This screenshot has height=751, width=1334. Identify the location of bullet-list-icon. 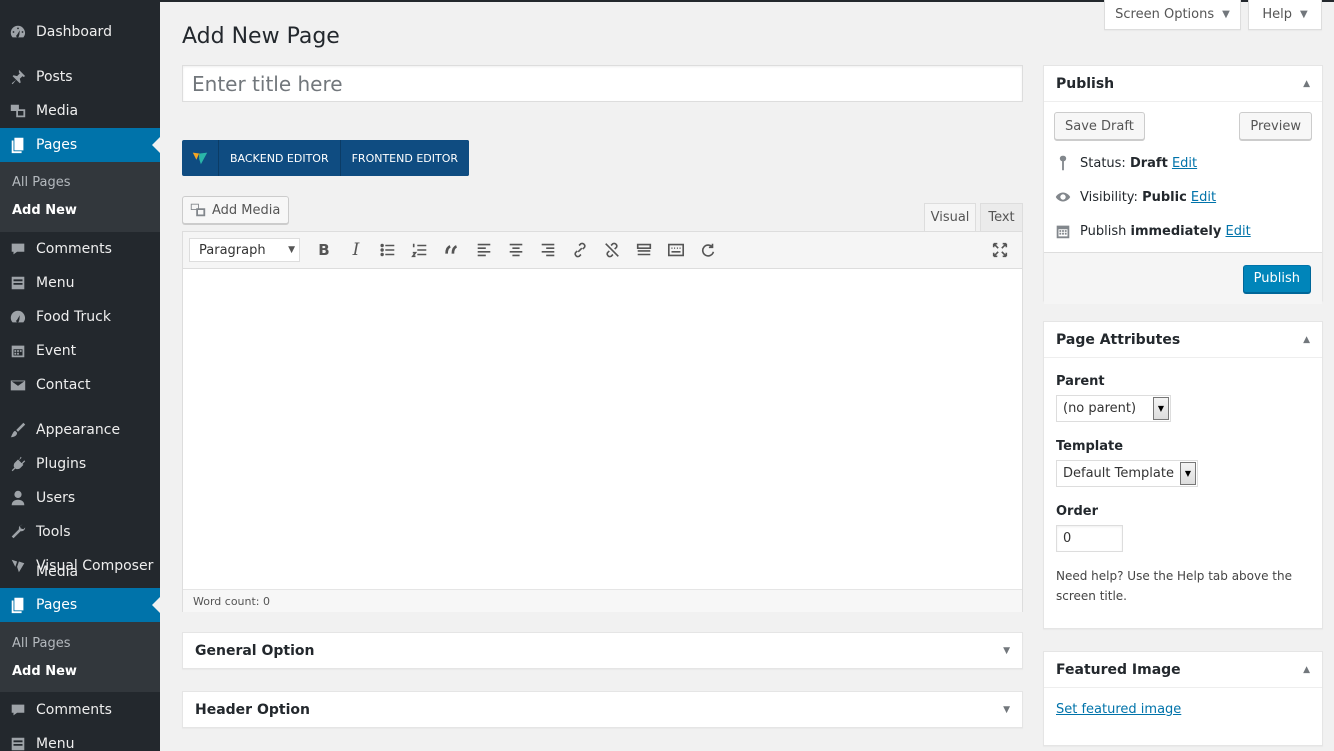
(387, 250).